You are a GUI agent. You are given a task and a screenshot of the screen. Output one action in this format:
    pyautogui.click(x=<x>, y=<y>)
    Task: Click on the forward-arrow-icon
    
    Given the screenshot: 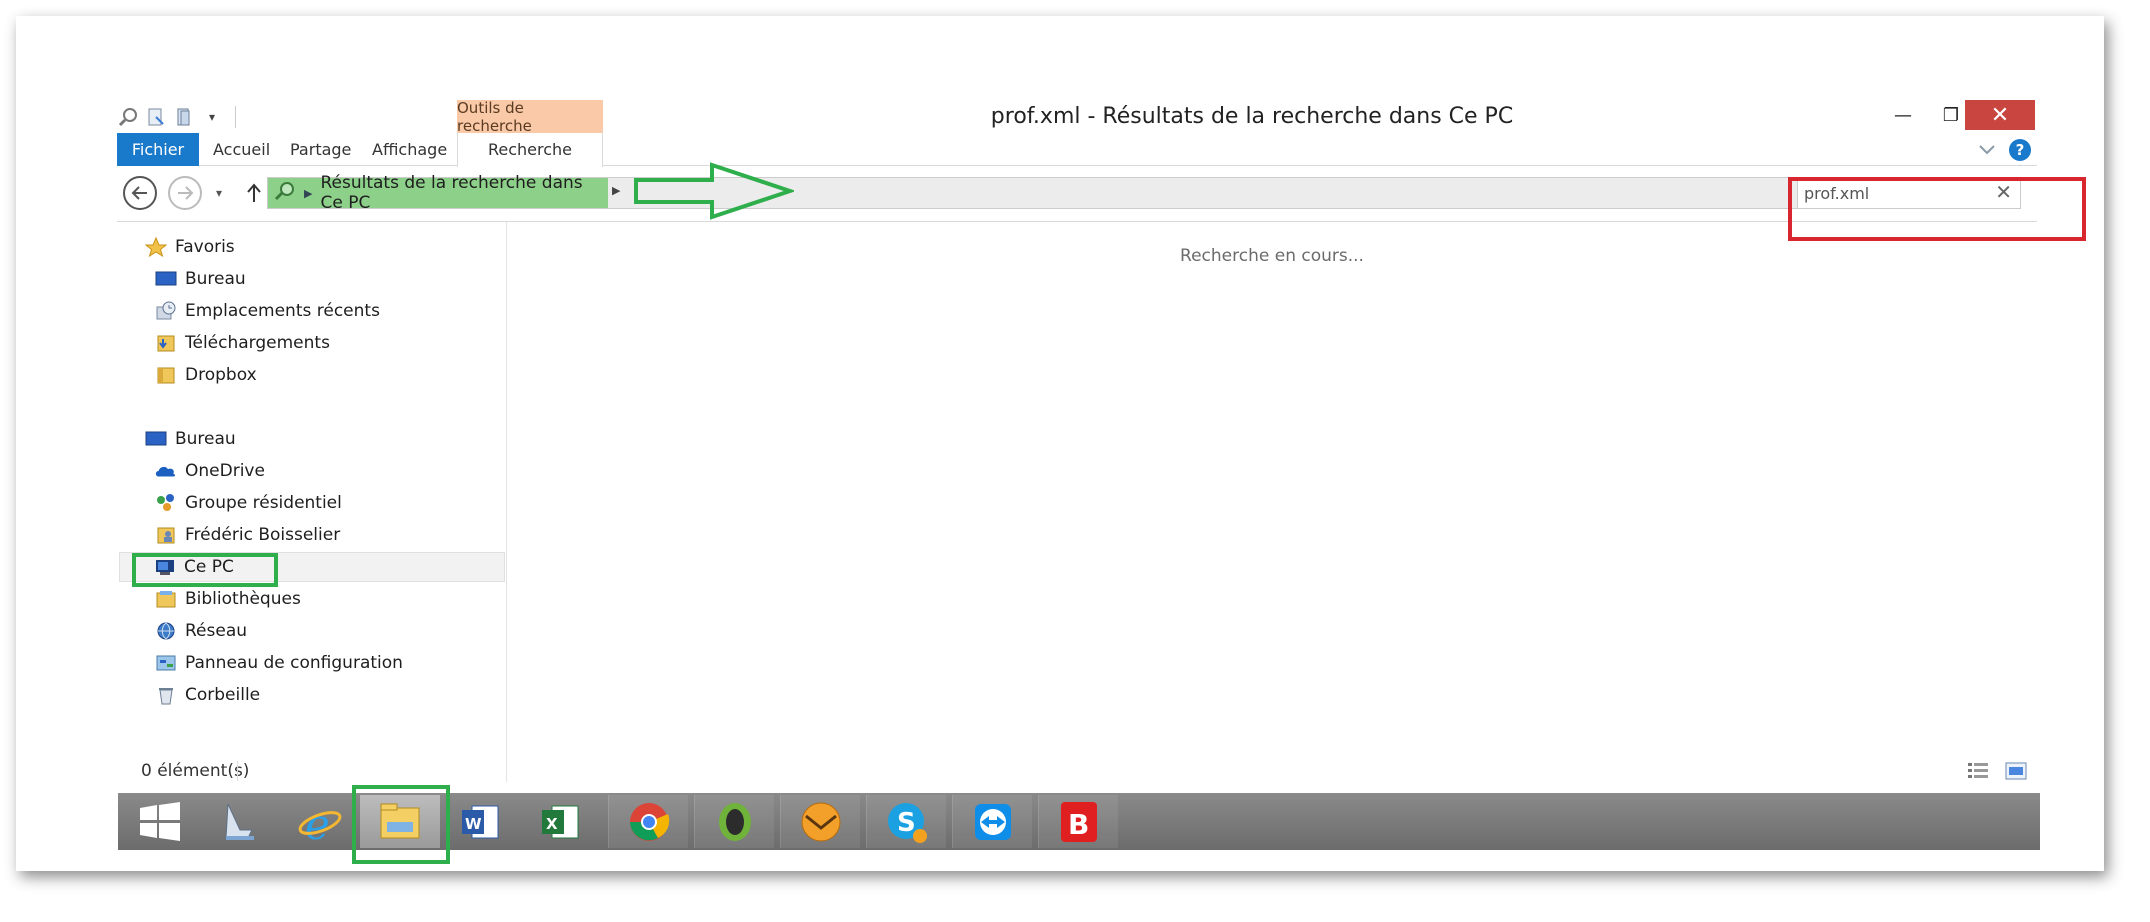 What is the action you would take?
    pyautogui.click(x=186, y=193)
    